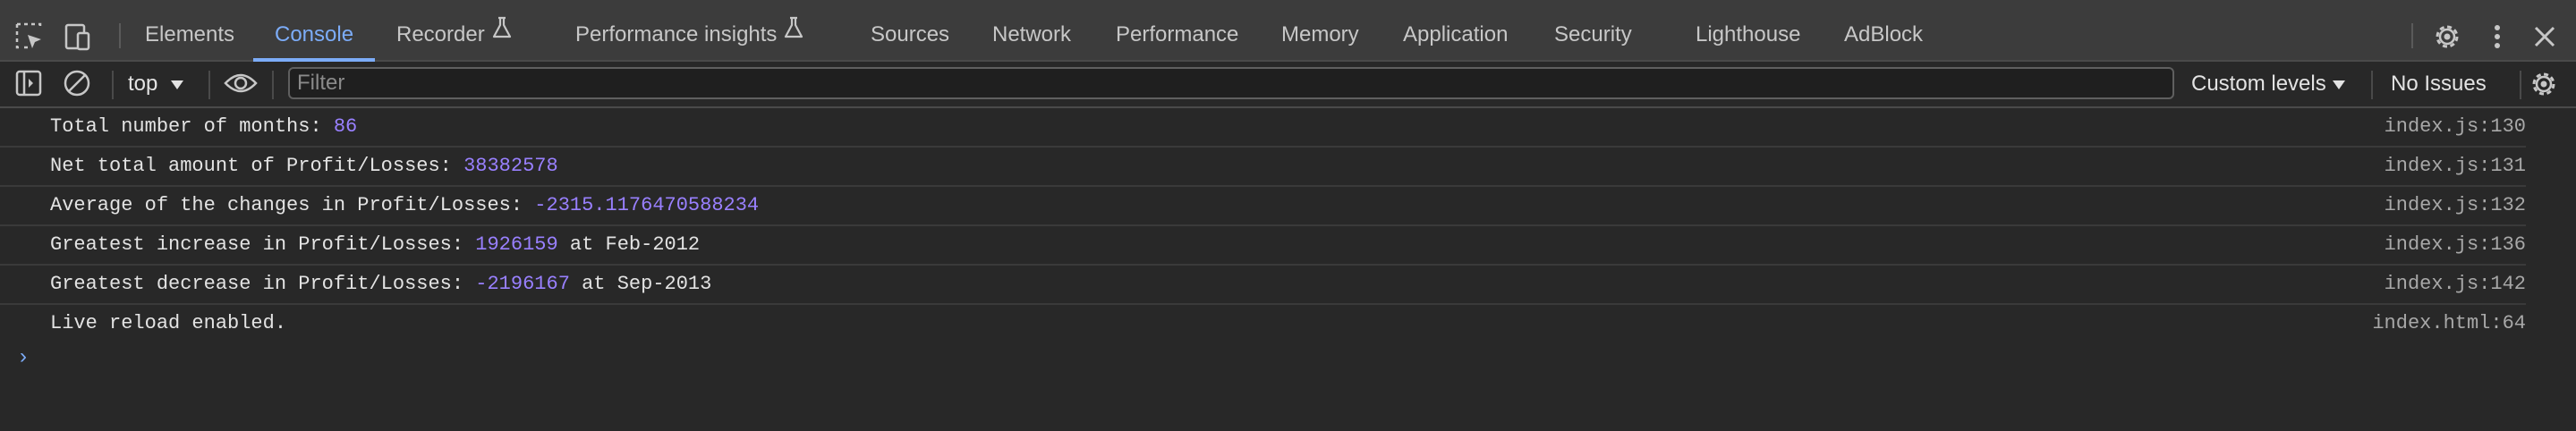 The width and height of the screenshot is (2576, 431). What do you see at coordinates (345, 127) in the screenshot?
I see `message-number: 86` at bounding box center [345, 127].